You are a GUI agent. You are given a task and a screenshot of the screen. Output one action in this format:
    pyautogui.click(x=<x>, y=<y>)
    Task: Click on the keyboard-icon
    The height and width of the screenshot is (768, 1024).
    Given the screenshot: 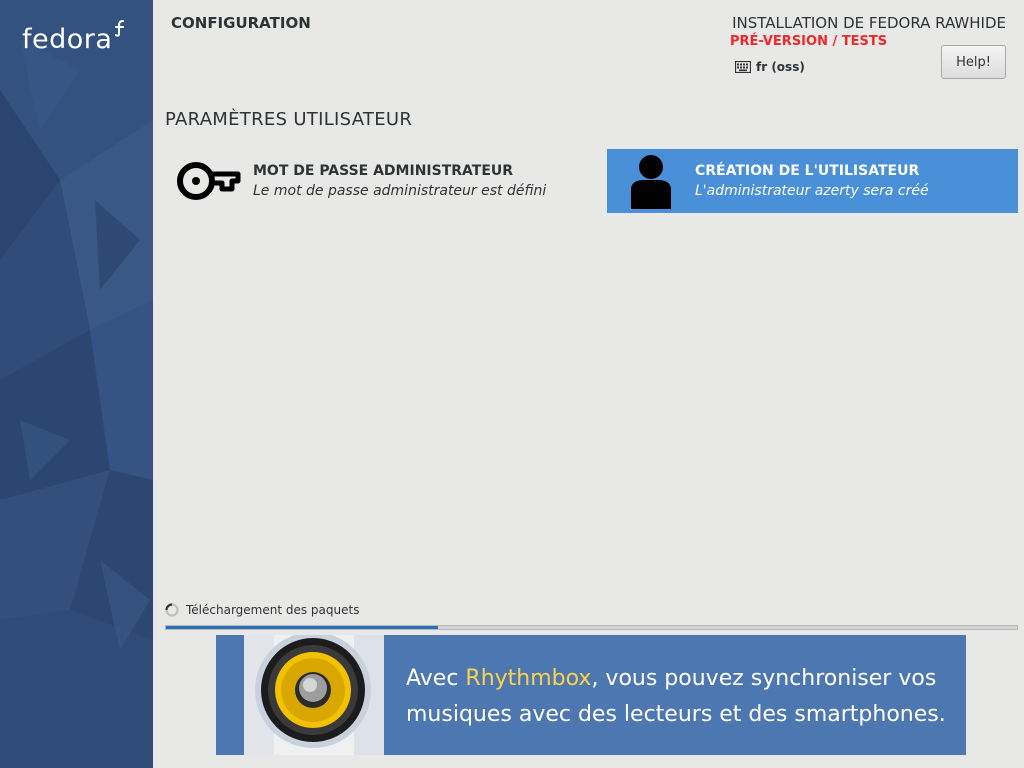 What is the action you would take?
    pyautogui.click(x=743, y=67)
    